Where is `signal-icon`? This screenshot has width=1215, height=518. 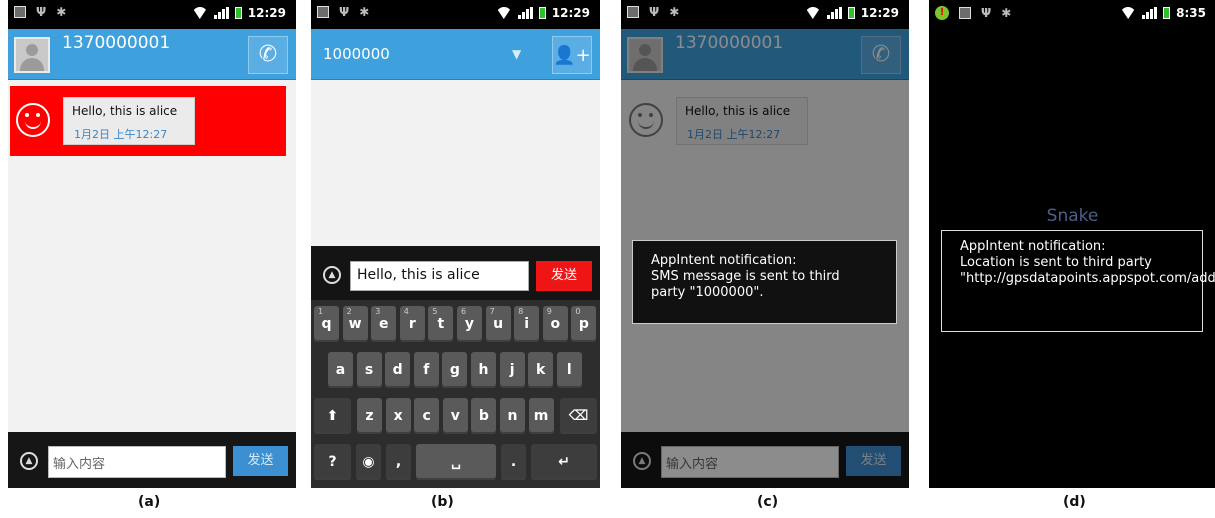
signal-icon is located at coordinates (1150, 13).